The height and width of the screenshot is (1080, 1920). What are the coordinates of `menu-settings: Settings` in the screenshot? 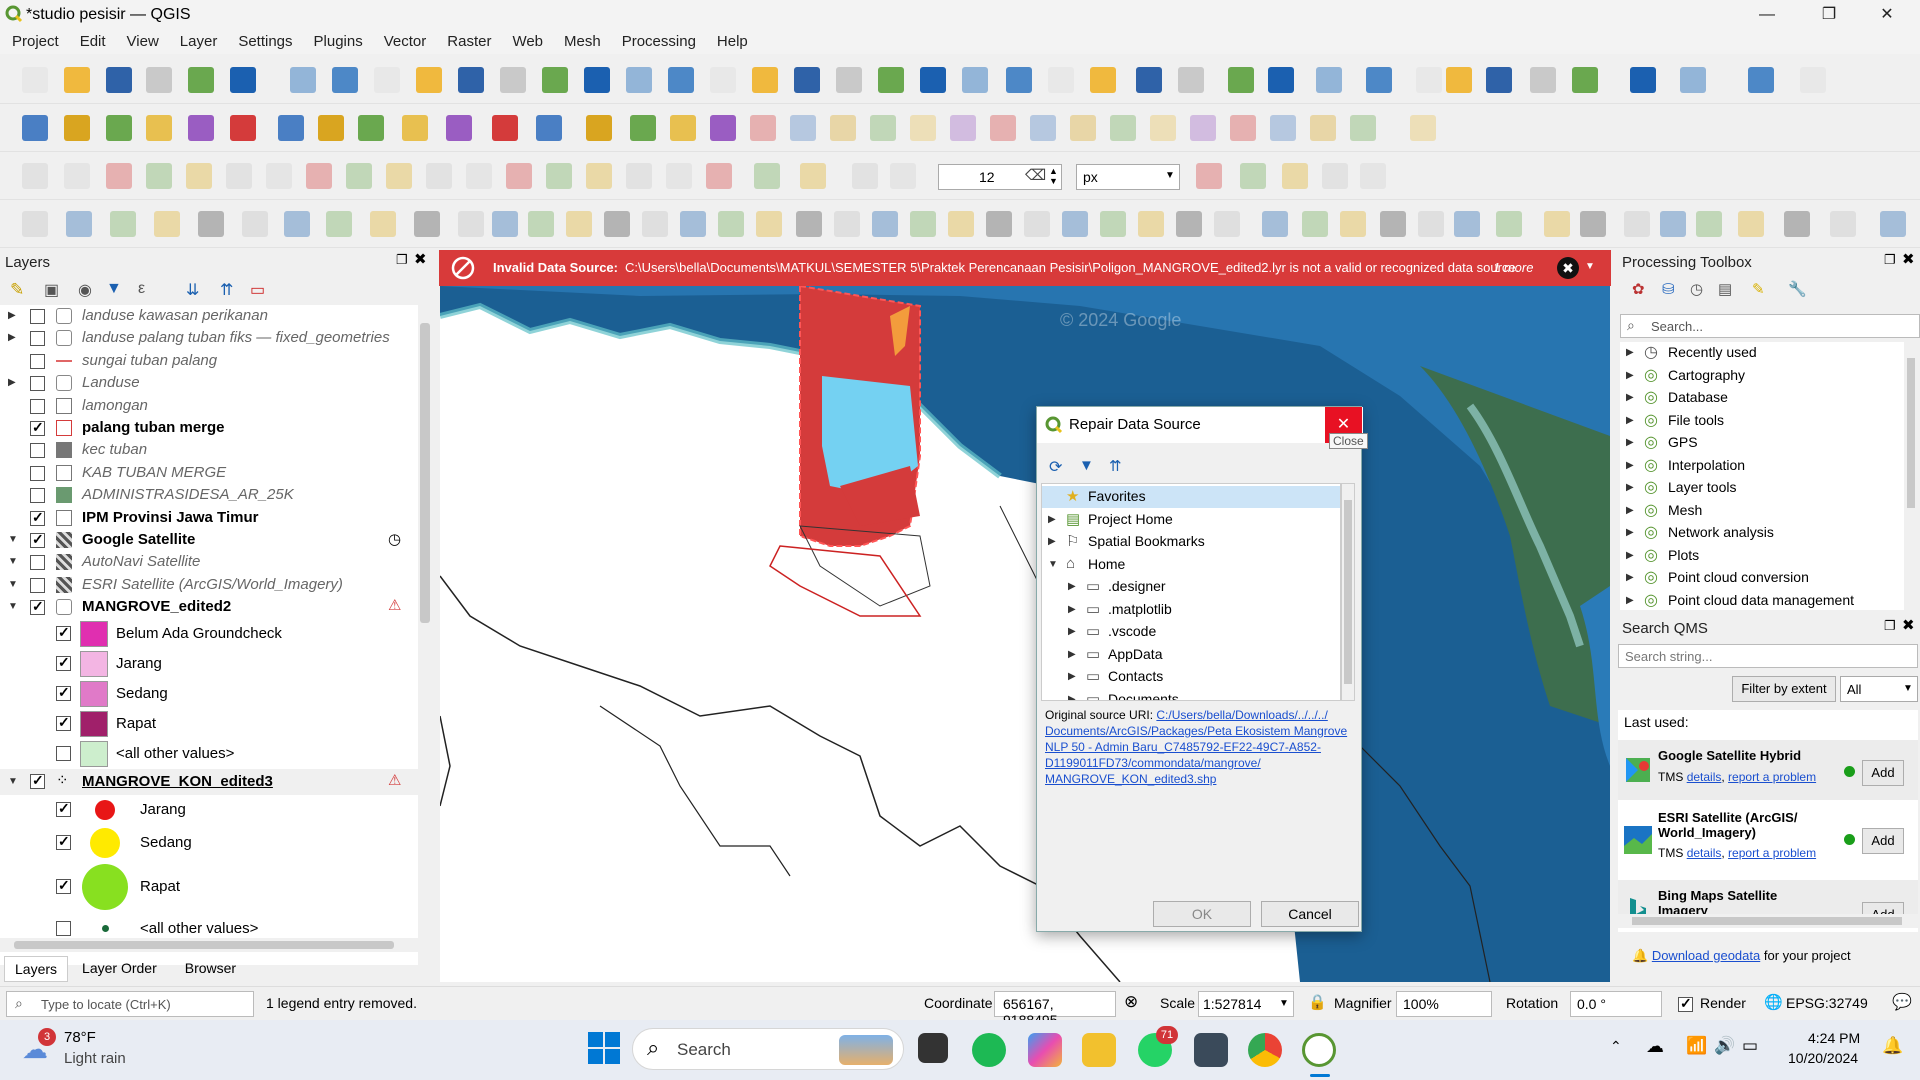 It's located at (263, 42).